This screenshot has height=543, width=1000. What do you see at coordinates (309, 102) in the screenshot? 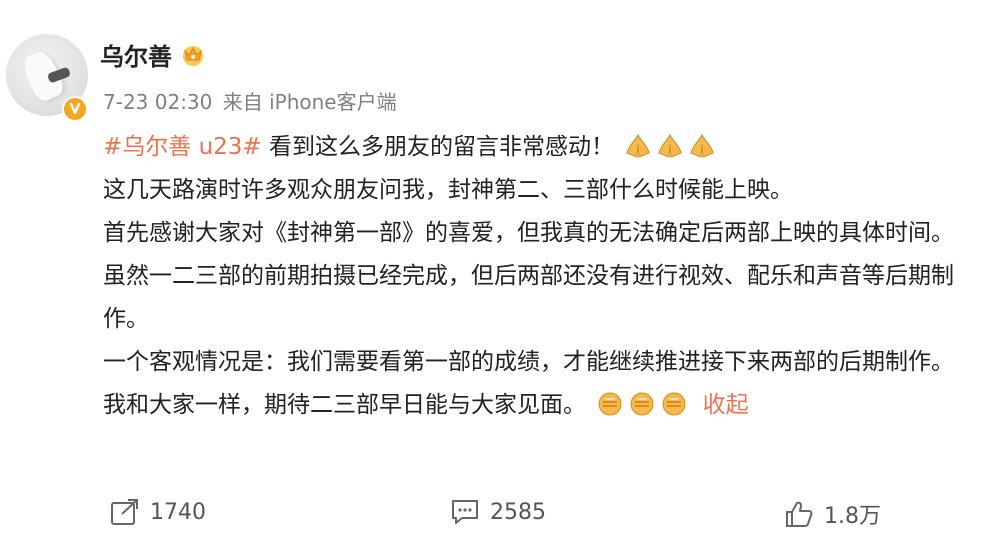
I see `post-source: 来自 iPhone客户端` at bounding box center [309, 102].